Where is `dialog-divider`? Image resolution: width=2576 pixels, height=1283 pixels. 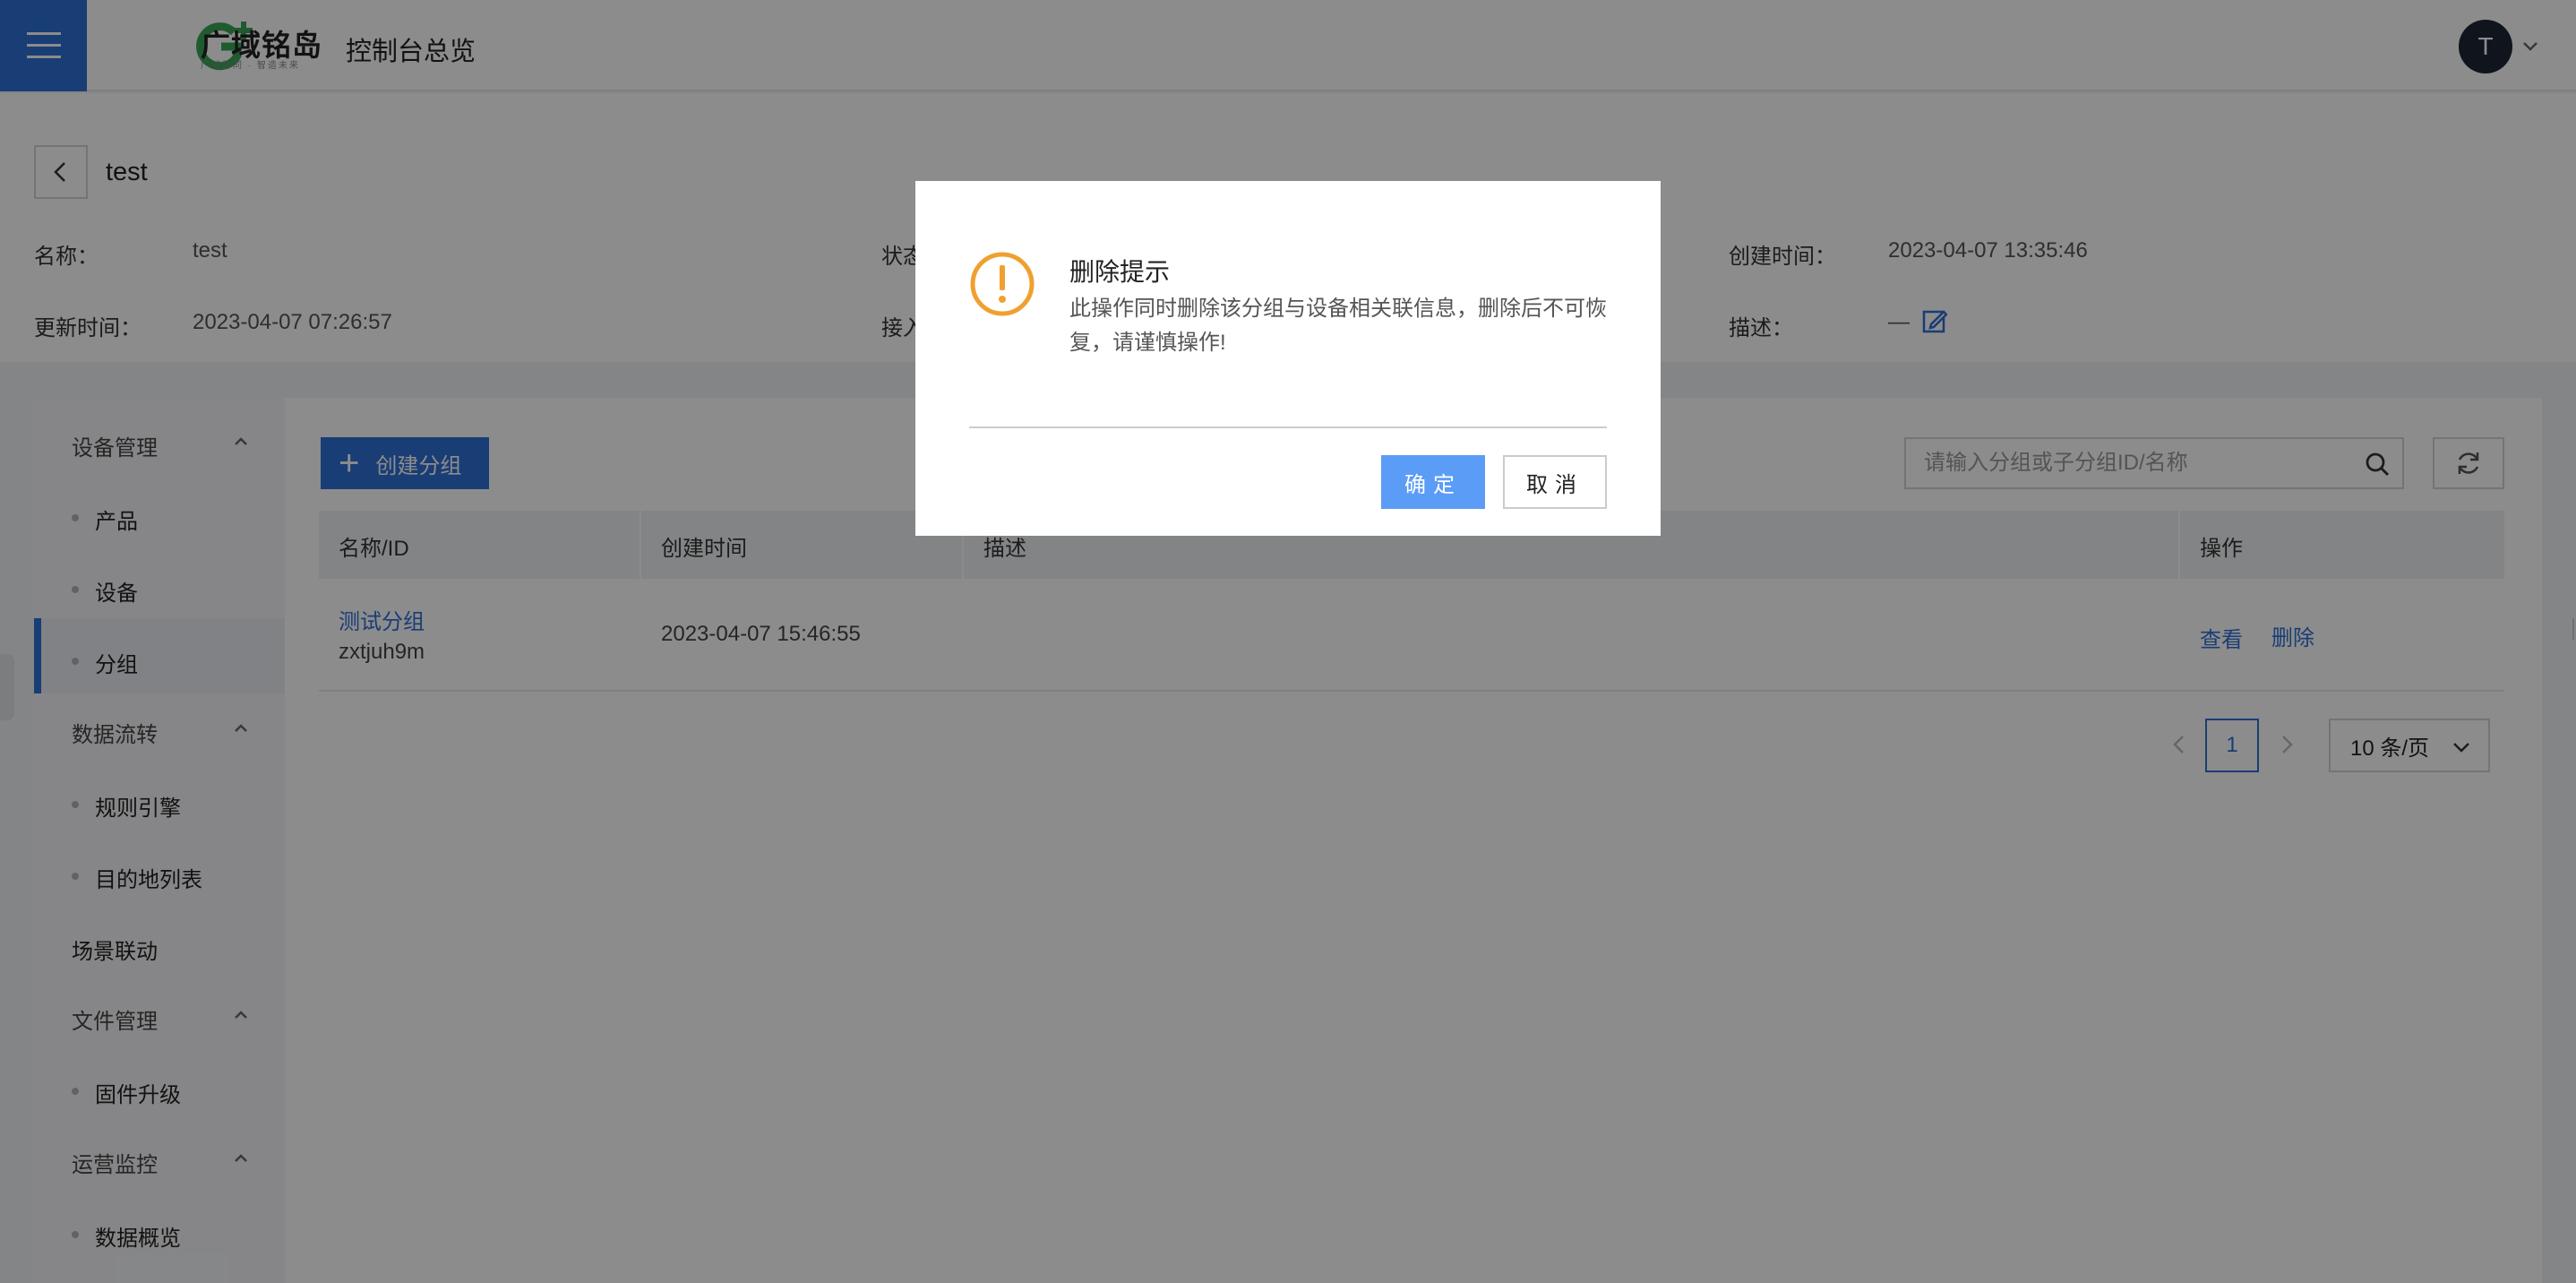
dialog-divider is located at coordinates (1288, 427).